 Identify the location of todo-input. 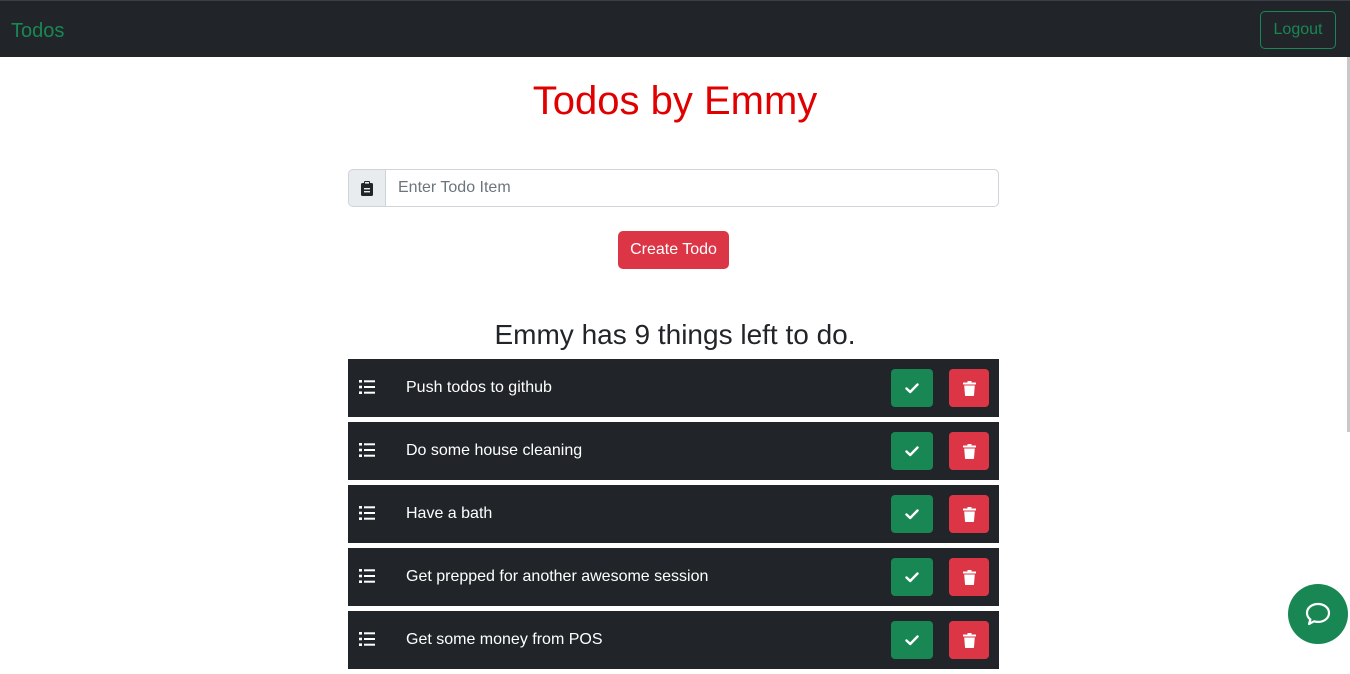
(692, 188).